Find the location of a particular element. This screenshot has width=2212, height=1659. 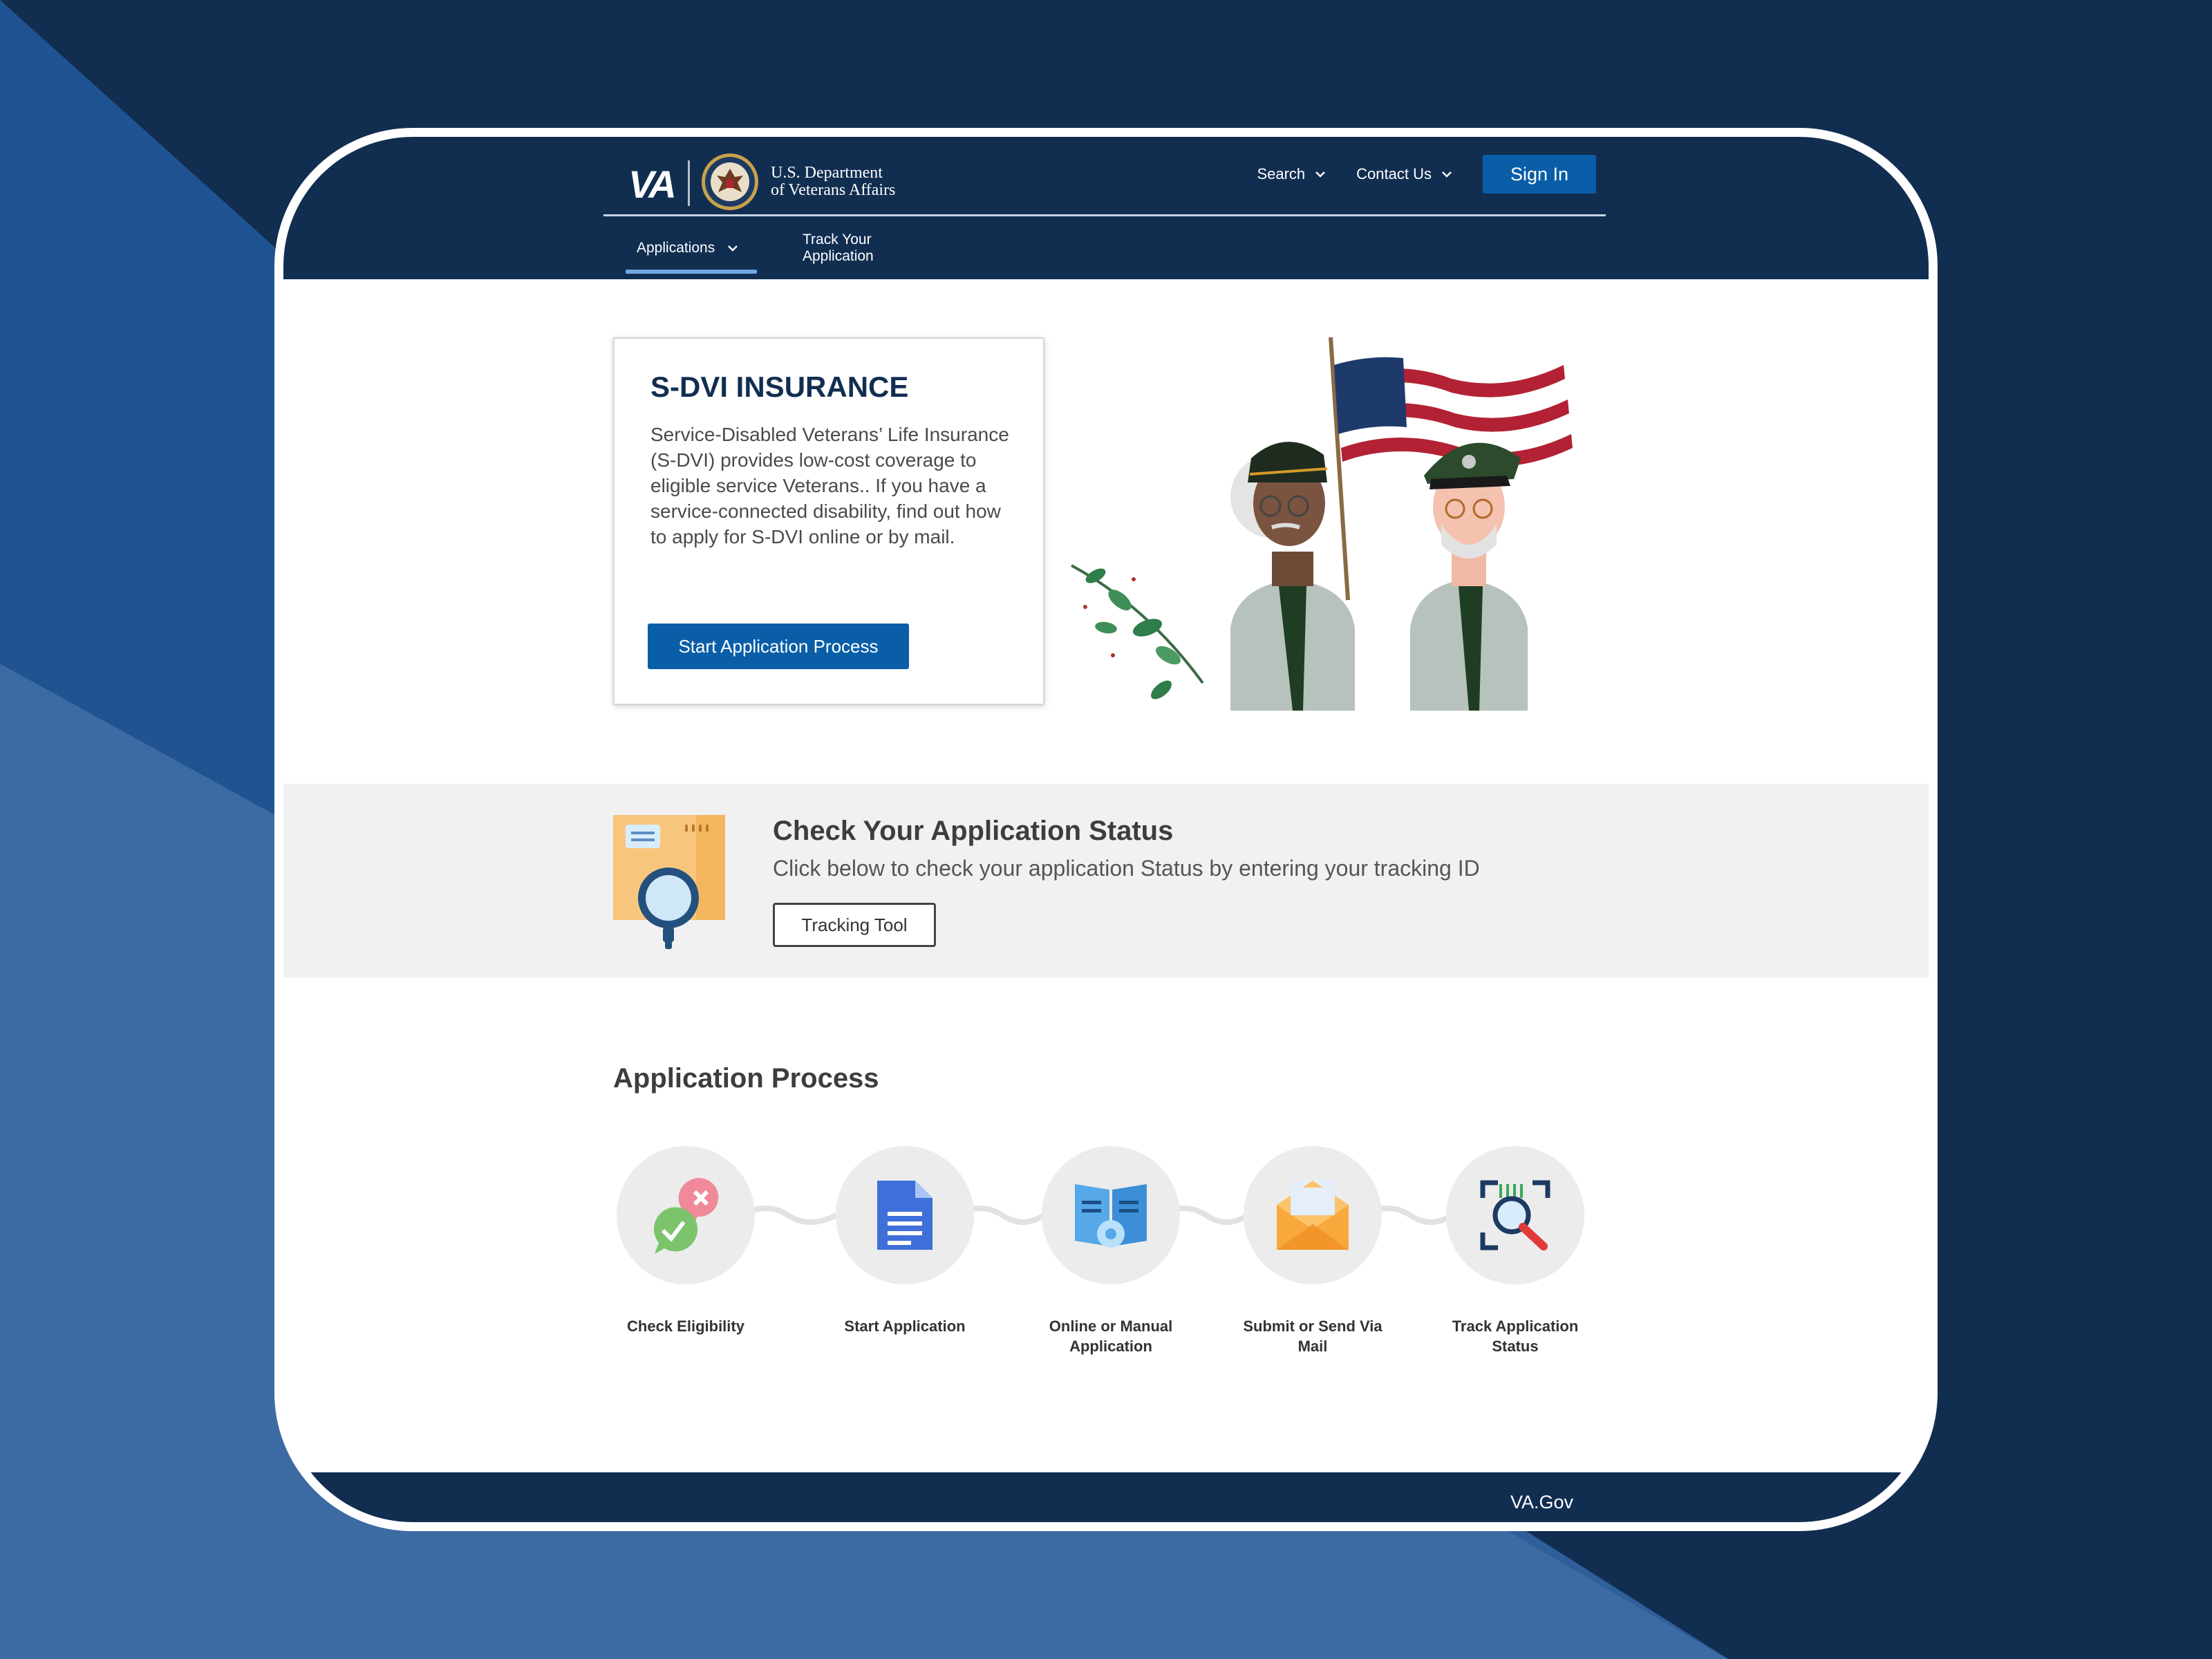

step-track-status-label: Track Application Status is located at coordinates (1516, 1337).